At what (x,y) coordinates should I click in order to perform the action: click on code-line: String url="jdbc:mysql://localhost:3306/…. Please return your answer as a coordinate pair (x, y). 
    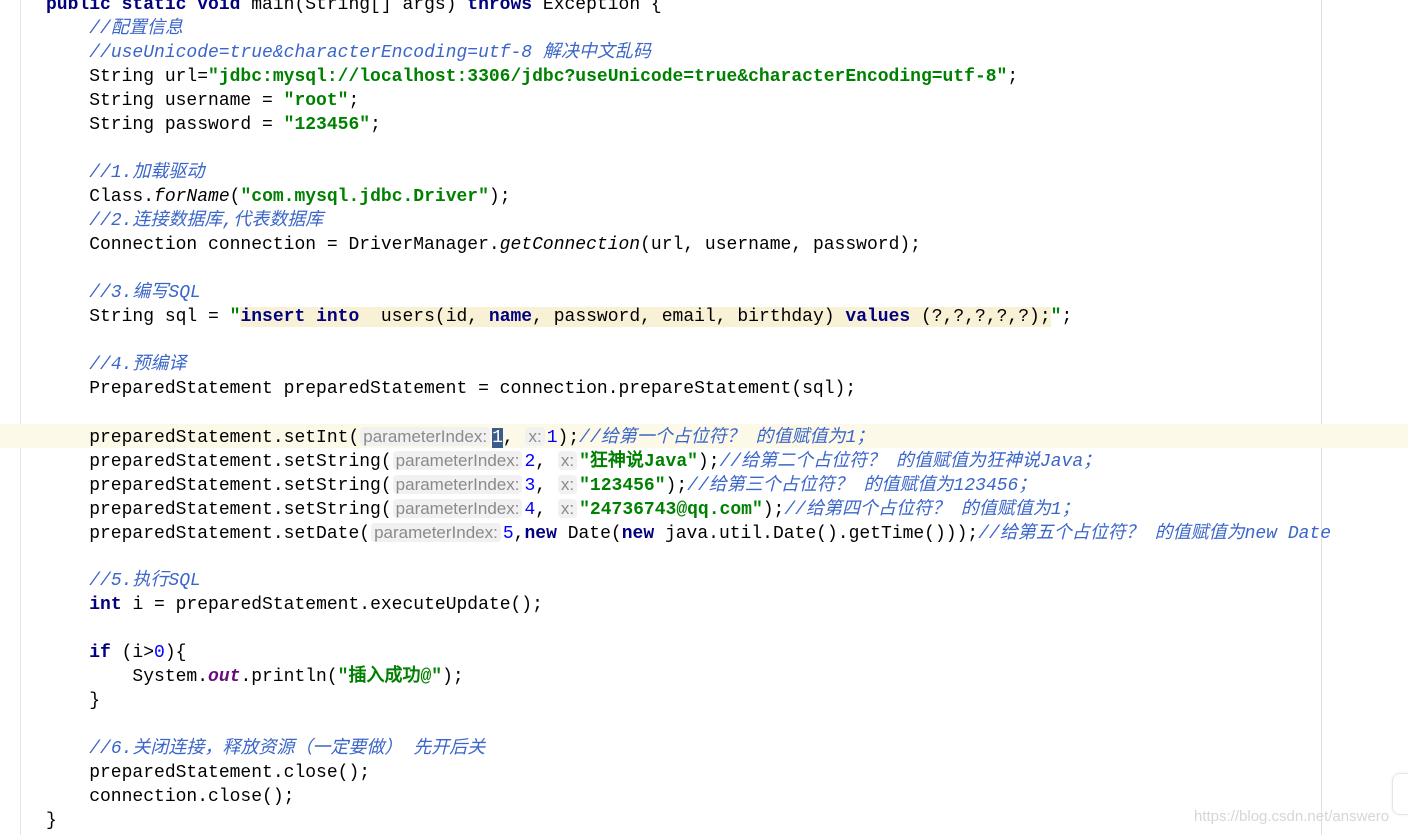
    Looking at the image, I should click on (688, 77).